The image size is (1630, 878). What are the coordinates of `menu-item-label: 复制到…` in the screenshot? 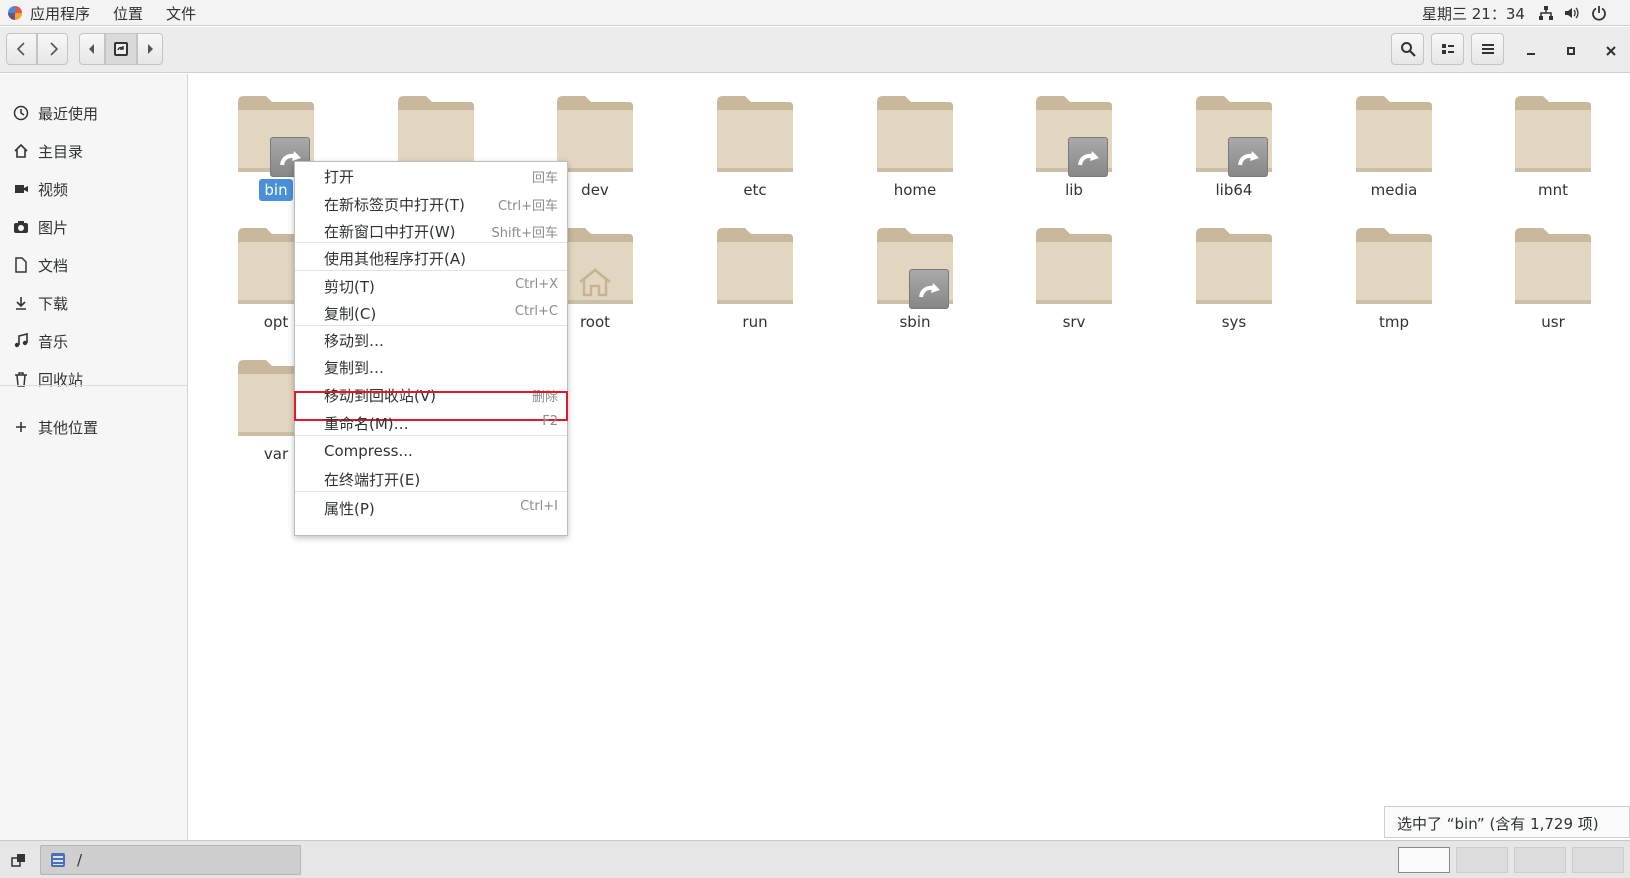 It's located at (354, 368).